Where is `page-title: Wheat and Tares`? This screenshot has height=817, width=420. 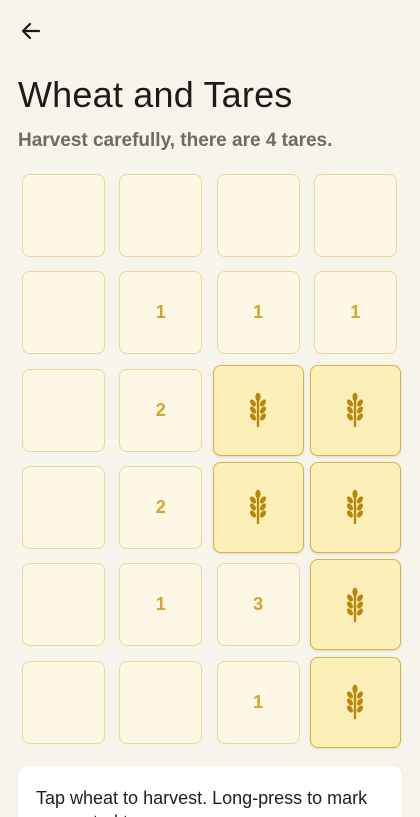 page-title: Wheat and Tares is located at coordinates (155, 94).